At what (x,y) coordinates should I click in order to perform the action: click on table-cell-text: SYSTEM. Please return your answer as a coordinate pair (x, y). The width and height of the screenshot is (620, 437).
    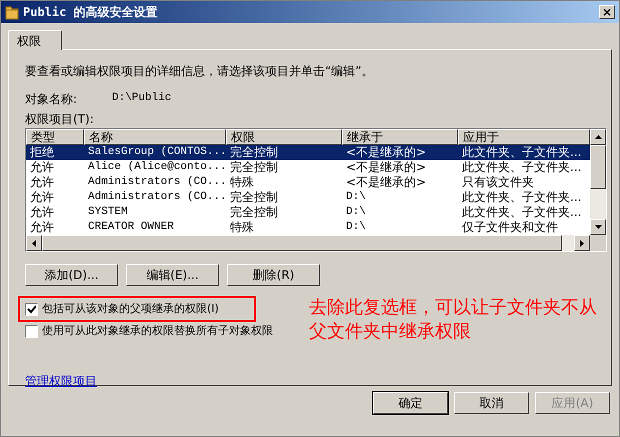
    Looking at the image, I should click on (108, 212).